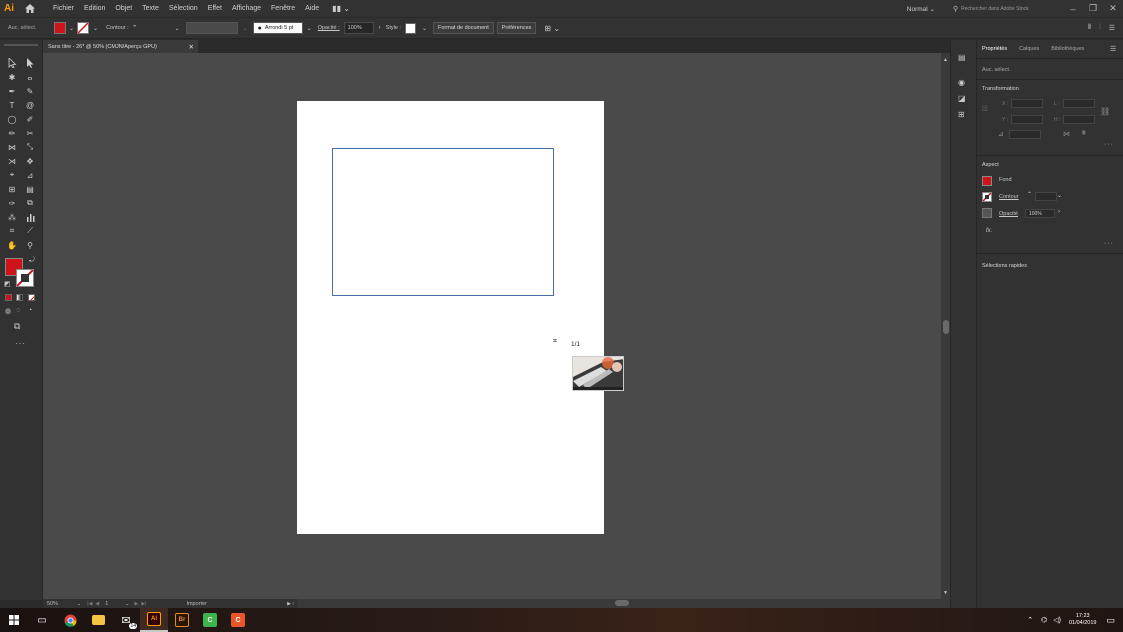  Describe the element at coordinates (1025, 134) in the screenshot. I see `rotate-field` at that location.